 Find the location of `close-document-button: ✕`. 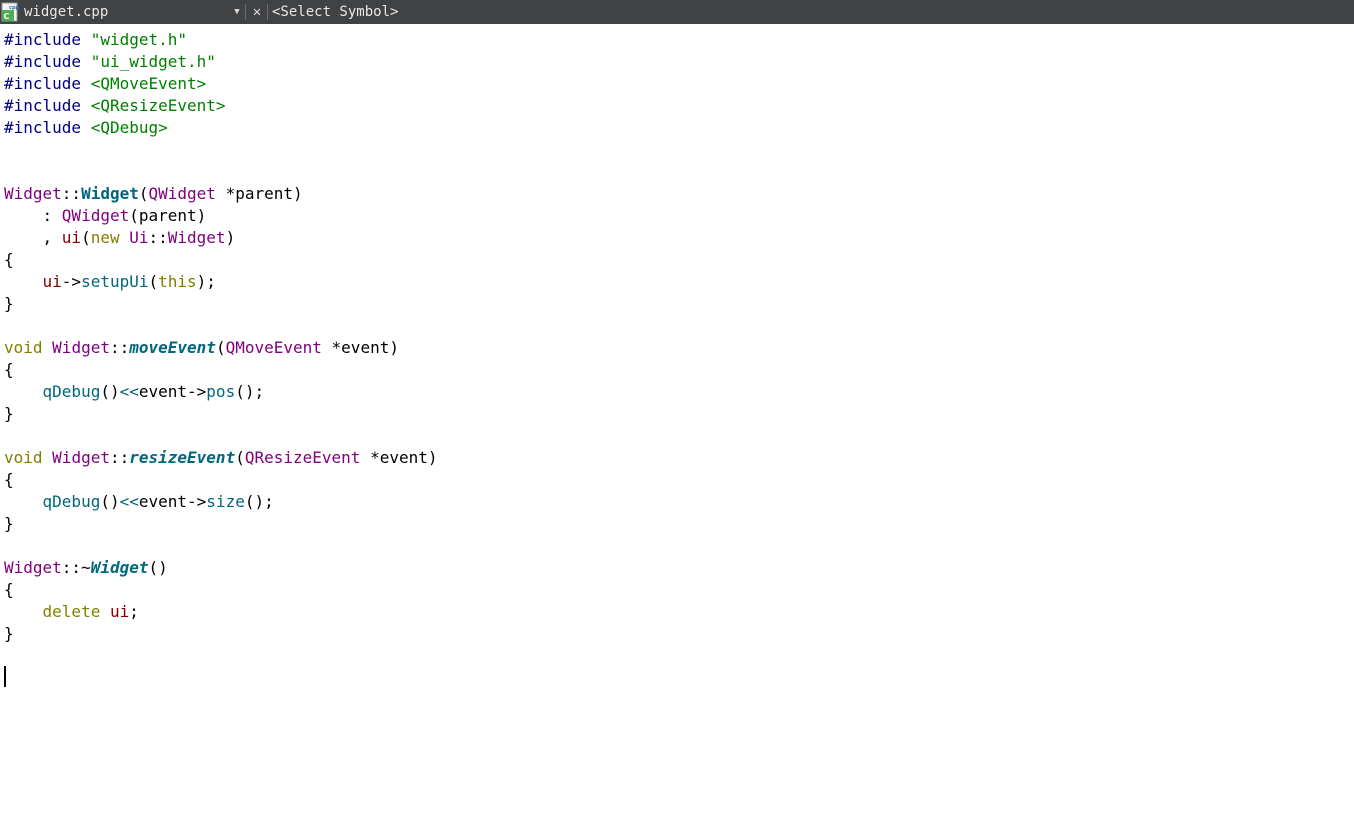

close-document-button: ✕ is located at coordinates (257, 12).